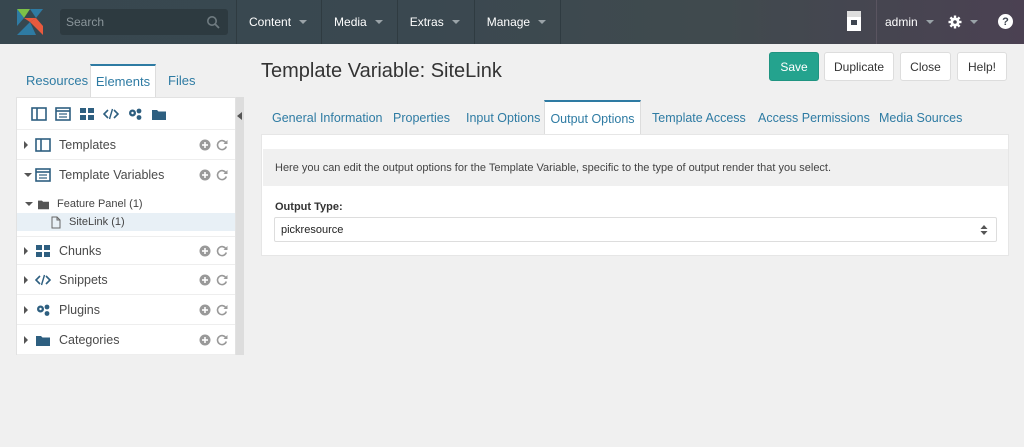  I want to click on tree-node-template-variables: Template Variables, so click(126, 175).